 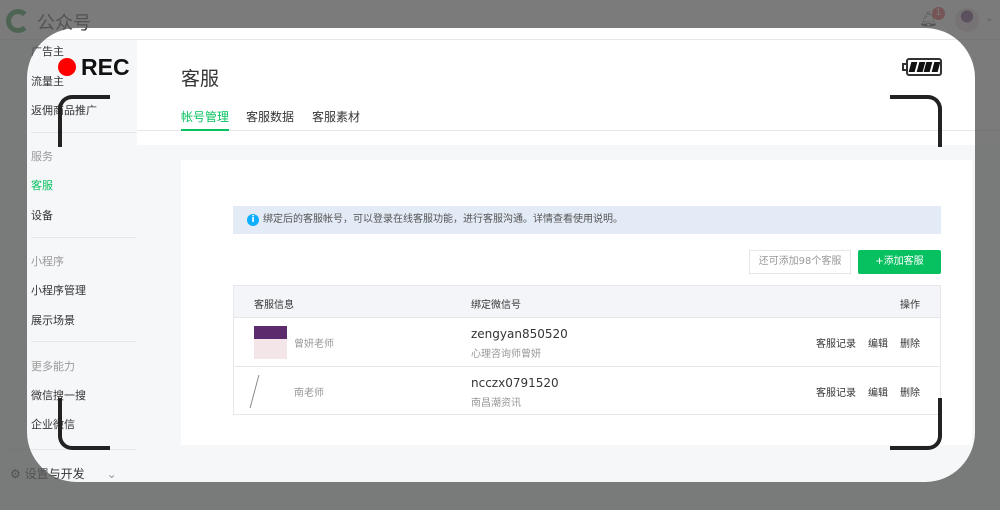 I want to click on record-dot-icon, so click(x=67, y=67).